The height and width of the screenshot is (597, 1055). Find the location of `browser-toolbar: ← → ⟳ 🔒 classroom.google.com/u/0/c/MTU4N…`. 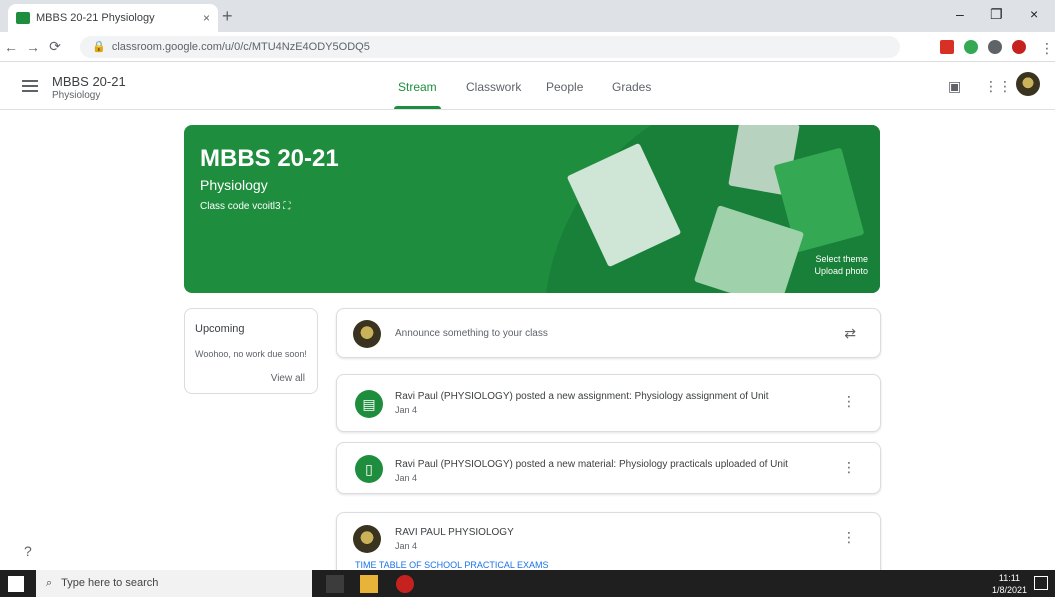

browser-toolbar: ← → ⟳ 🔒 classroom.google.com/u/0/c/MTU4N… is located at coordinates (527, 47).